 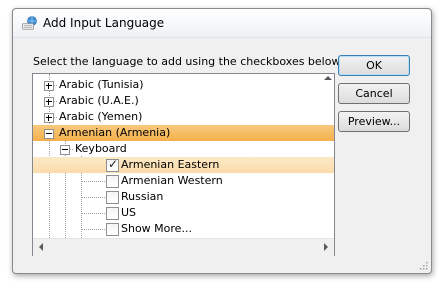 I want to click on tree-item-label: Armenian Eastern, so click(x=170, y=164).